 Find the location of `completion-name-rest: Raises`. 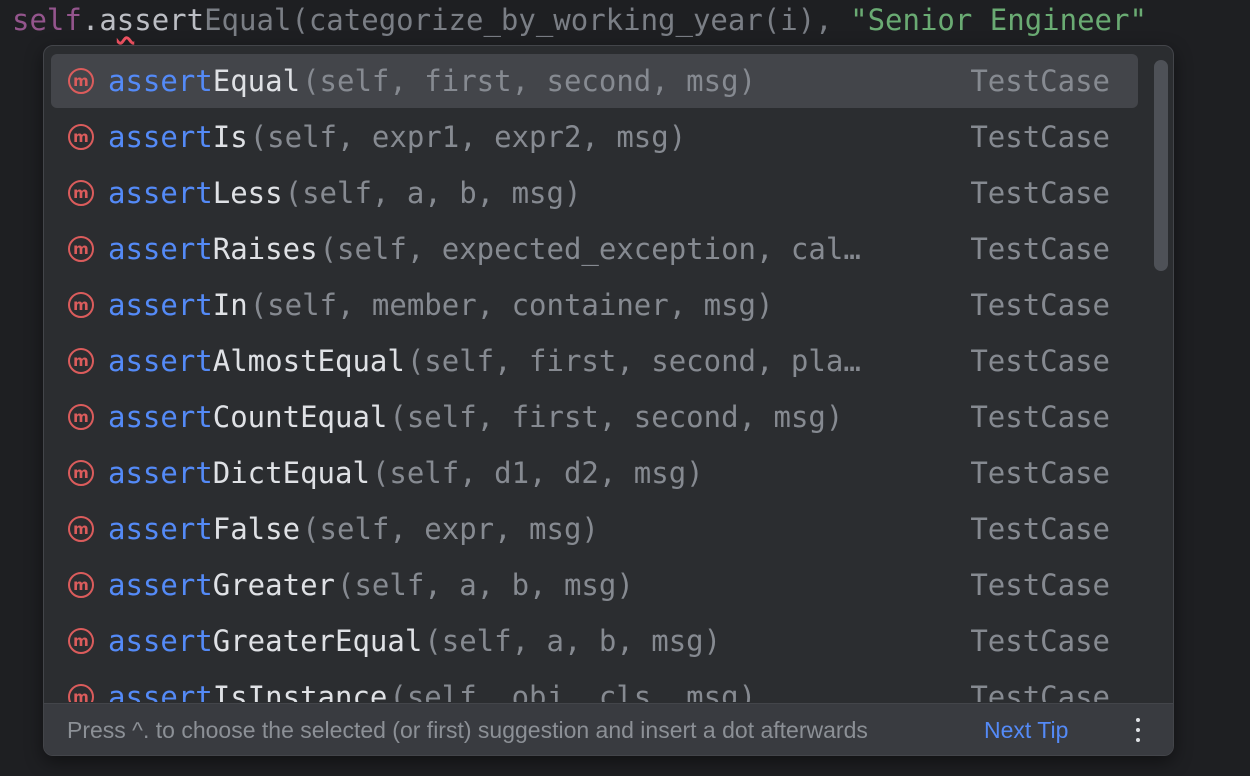

completion-name-rest: Raises is located at coordinates (265, 249).